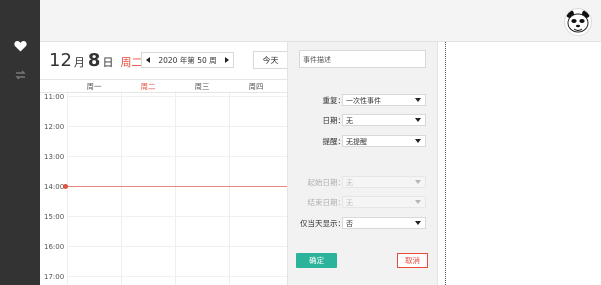  What do you see at coordinates (349, 183) in the screenshot?
I see `start-date-value: 无` at bounding box center [349, 183].